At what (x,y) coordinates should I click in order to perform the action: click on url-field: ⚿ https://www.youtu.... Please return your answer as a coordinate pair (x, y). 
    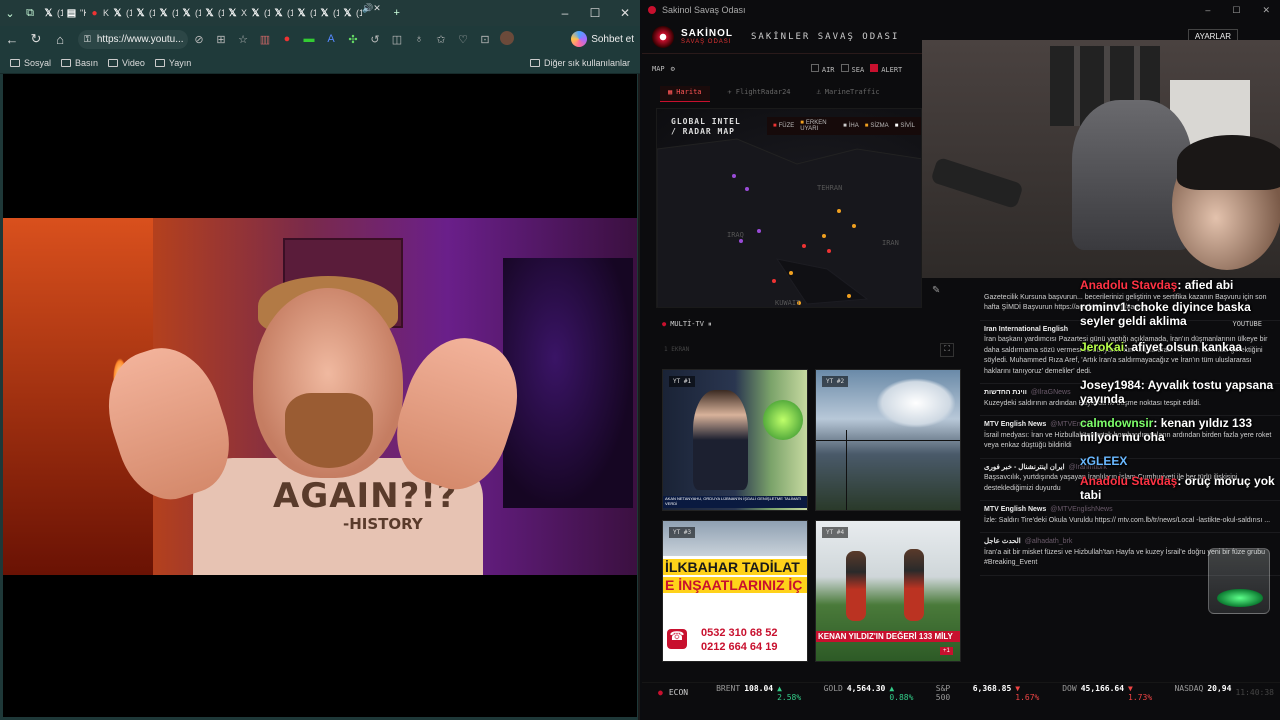
    Looking at the image, I should click on (133, 39).